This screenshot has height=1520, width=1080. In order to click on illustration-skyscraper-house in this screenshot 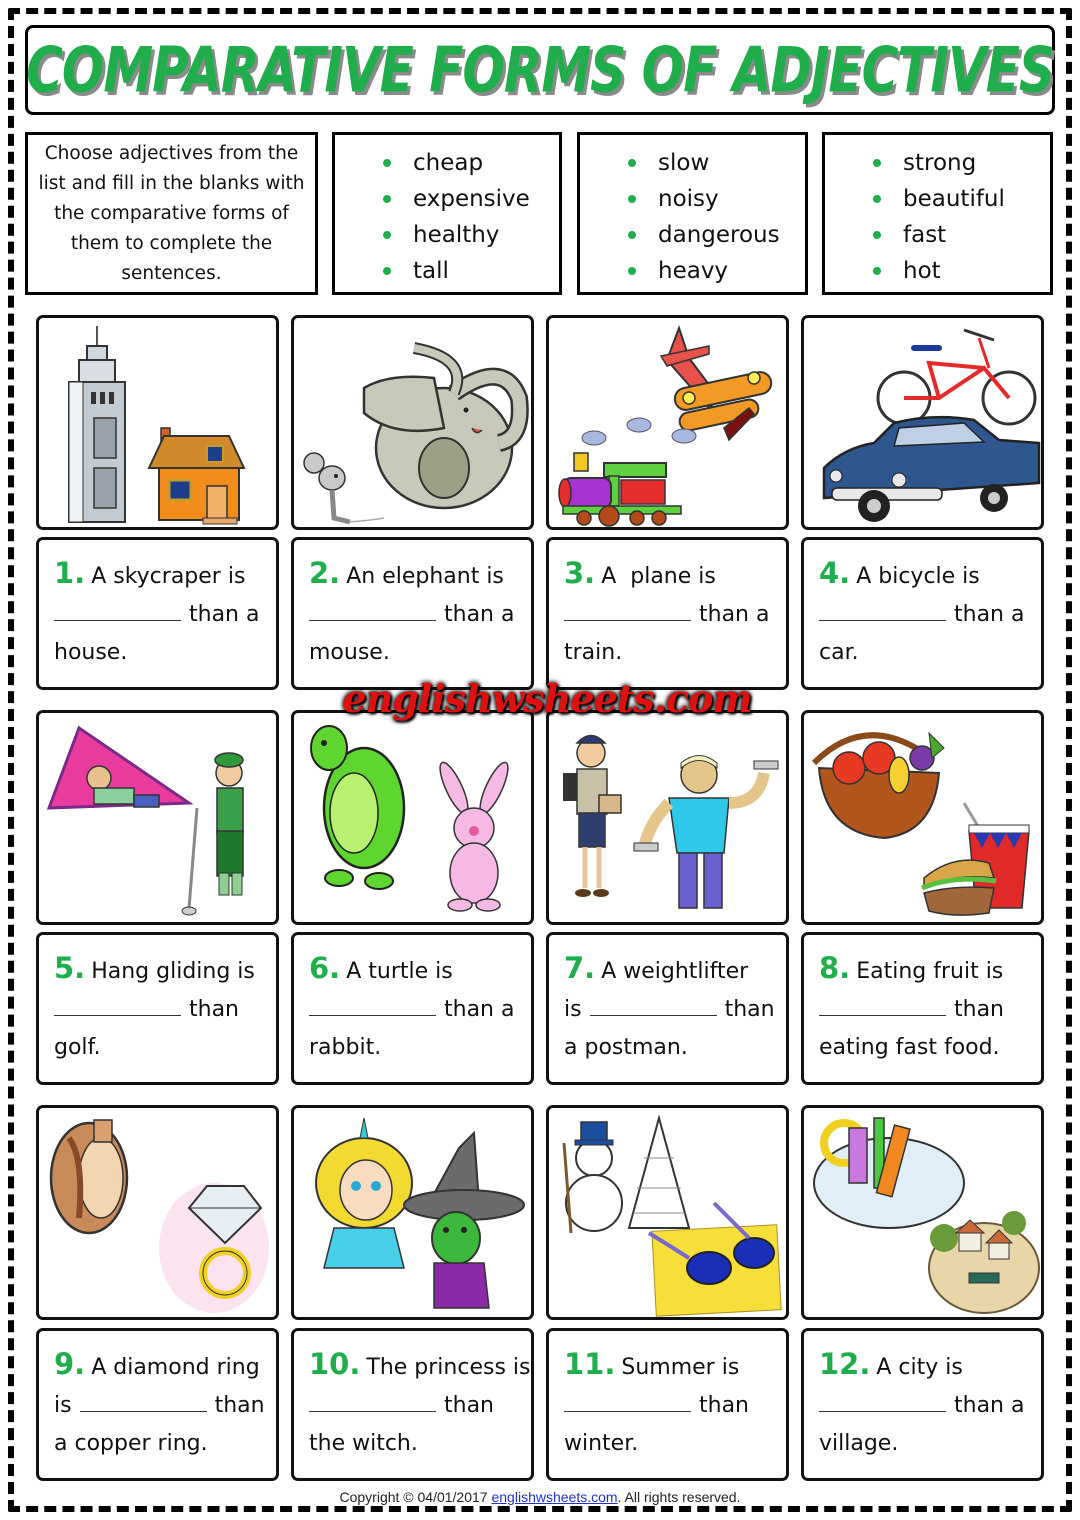, I will do `click(157, 422)`.